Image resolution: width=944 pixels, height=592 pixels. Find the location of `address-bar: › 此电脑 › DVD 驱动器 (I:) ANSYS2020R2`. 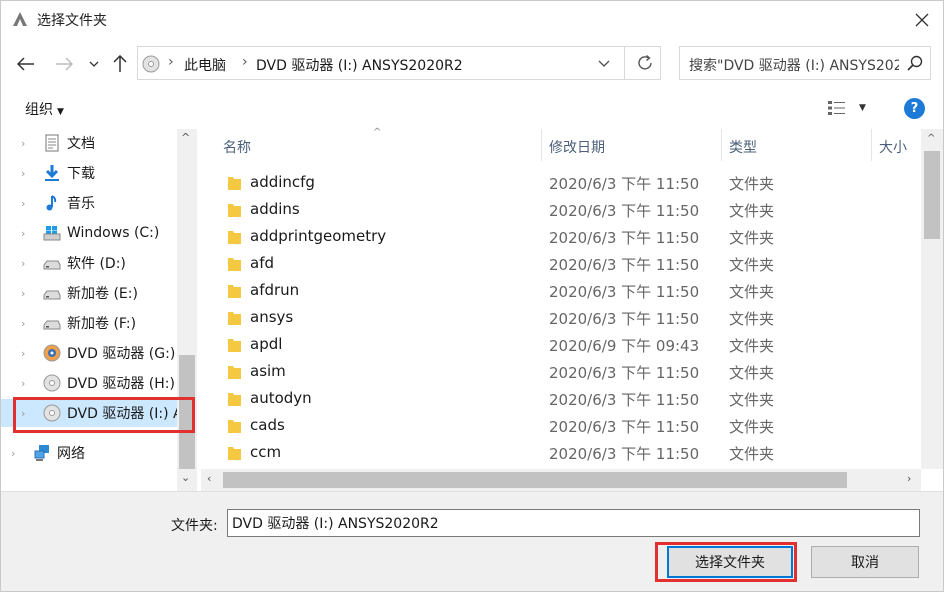

address-bar: › 此电脑 › DVD 驱动器 (I:) ANSYS2020R2 is located at coordinates (399, 63).